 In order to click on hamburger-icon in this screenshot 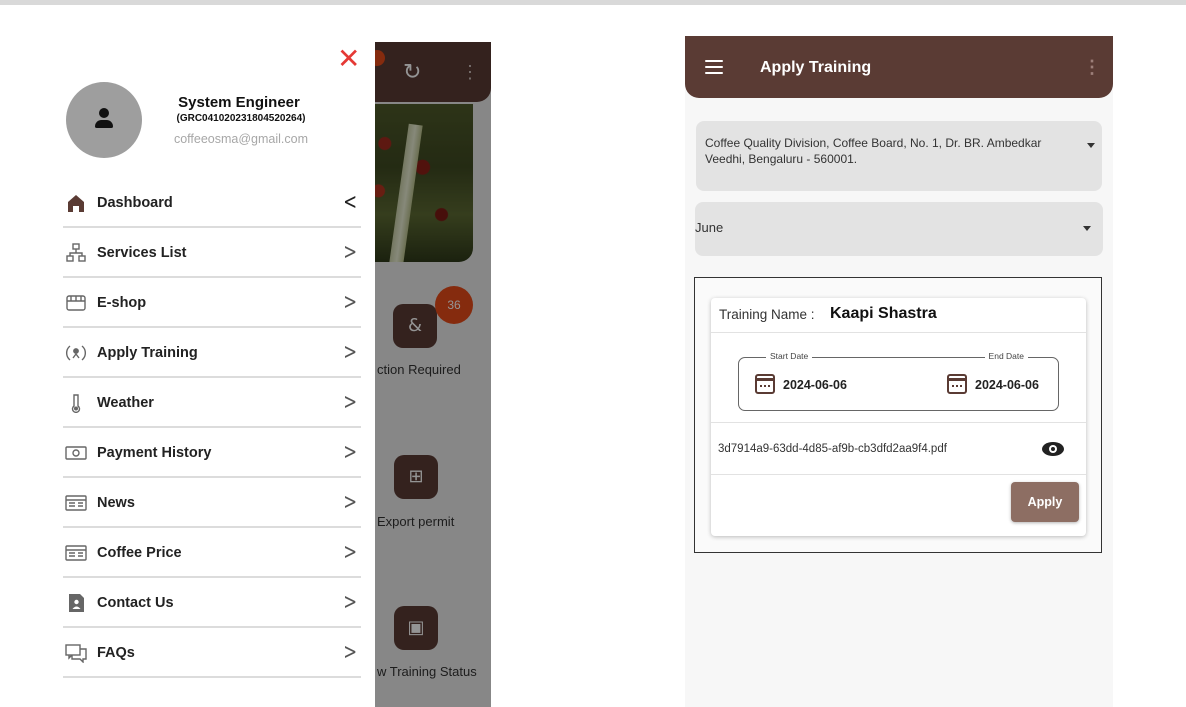, I will do `click(714, 67)`.